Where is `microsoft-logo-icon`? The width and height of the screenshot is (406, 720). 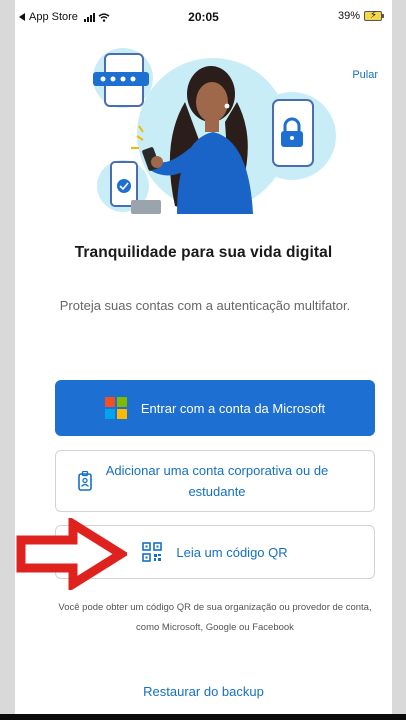
microsoft-logo-icon is located at coordinates (115, 408).